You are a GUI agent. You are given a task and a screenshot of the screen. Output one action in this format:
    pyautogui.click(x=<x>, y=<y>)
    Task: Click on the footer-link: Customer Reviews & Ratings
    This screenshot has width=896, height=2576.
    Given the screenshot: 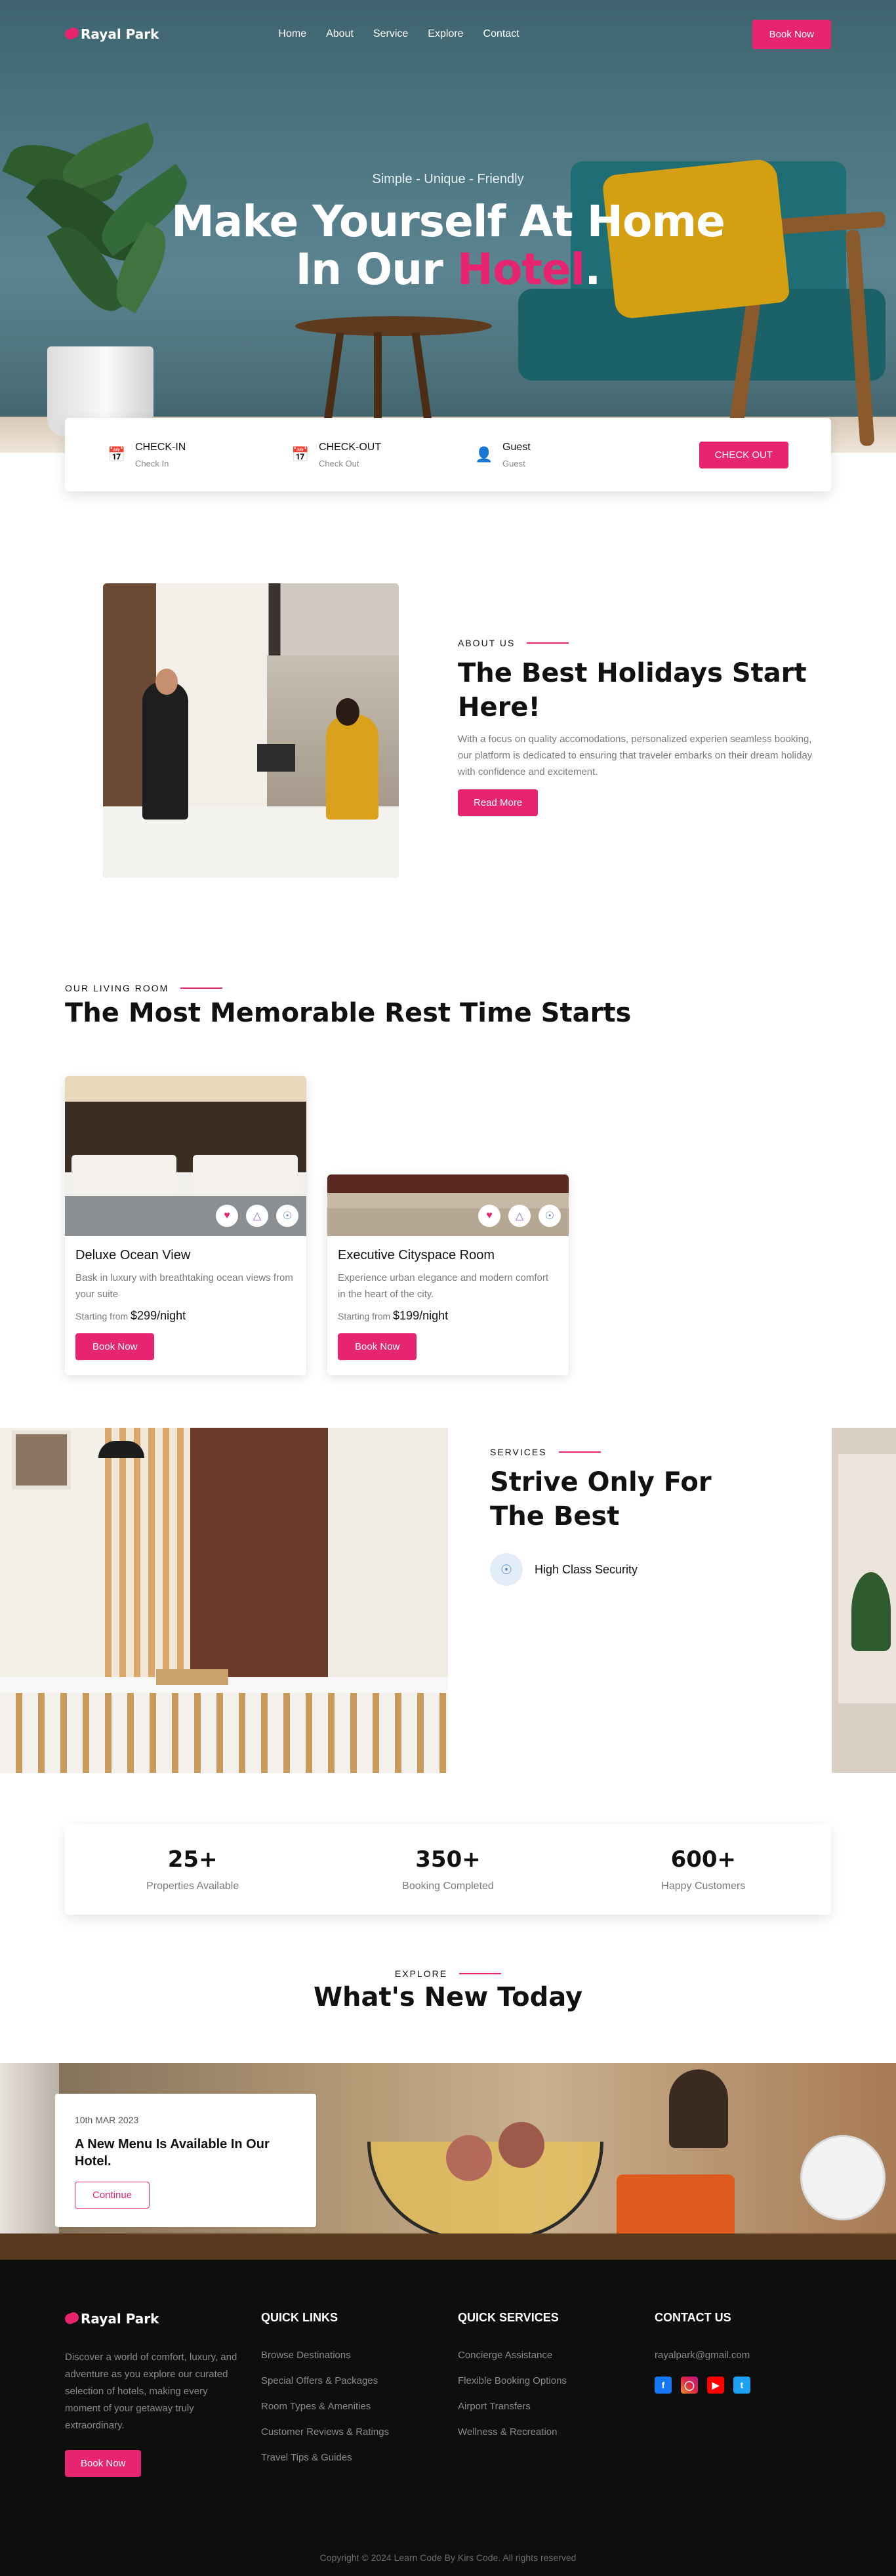 What is the action you would take?
    pyautogui.click(x=325, y=2432)
    